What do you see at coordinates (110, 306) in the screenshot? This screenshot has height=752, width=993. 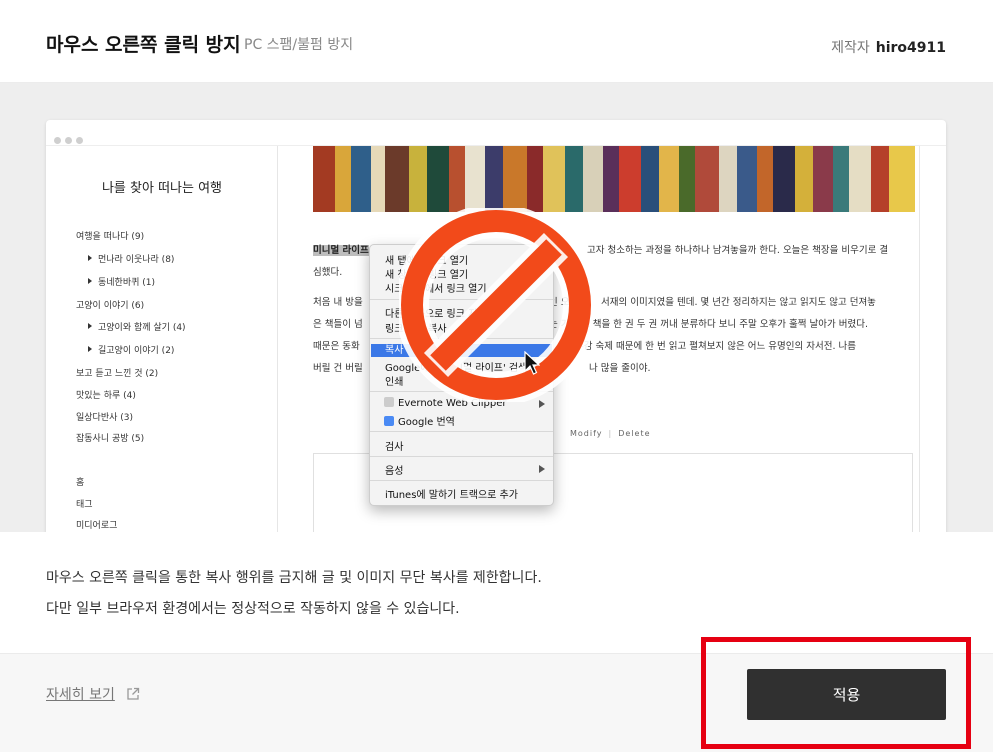 I see `category-item: 고양이 이야기 (6)` at bounding box center [110, 306].